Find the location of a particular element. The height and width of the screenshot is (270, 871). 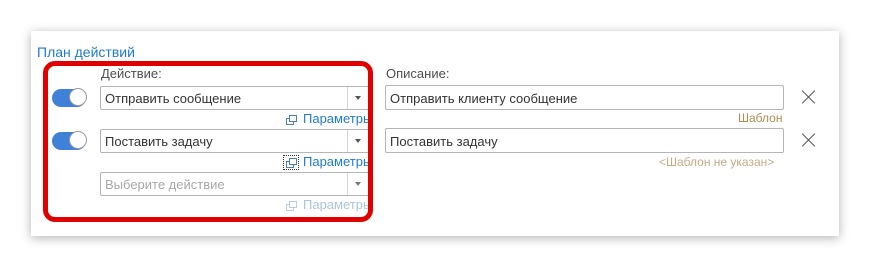

row-1-description-field: Отправить клиенту сообщение is located at coordinates (584, 97).